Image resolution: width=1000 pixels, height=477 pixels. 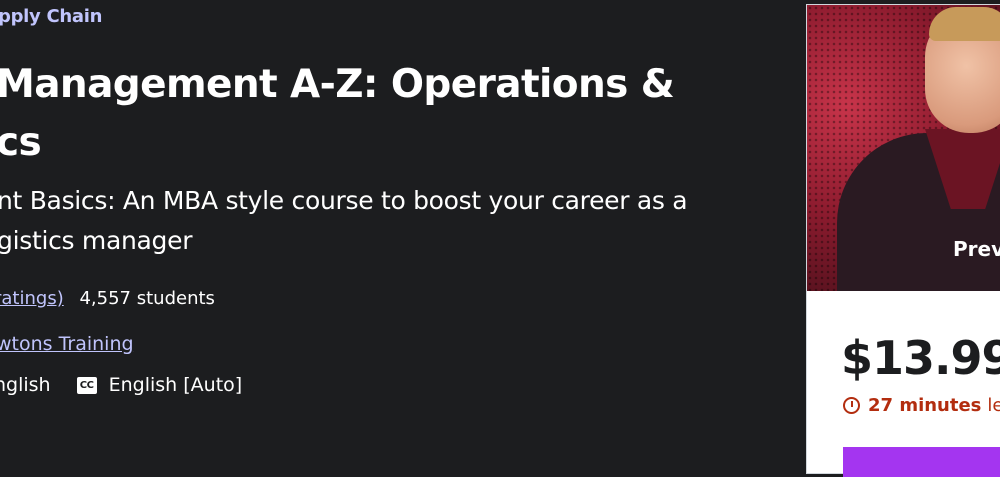 I want to click on preview-label: Prev, so click(x=976, y=249).